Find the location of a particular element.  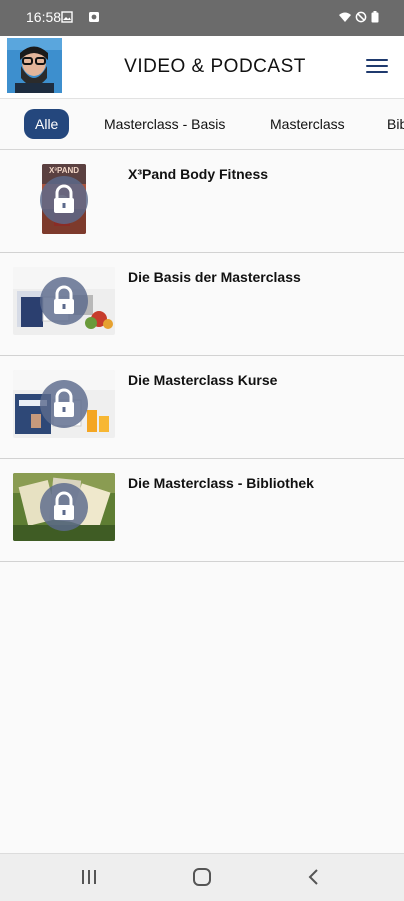

recent-apps-icon is located at coordinates (89, 877).